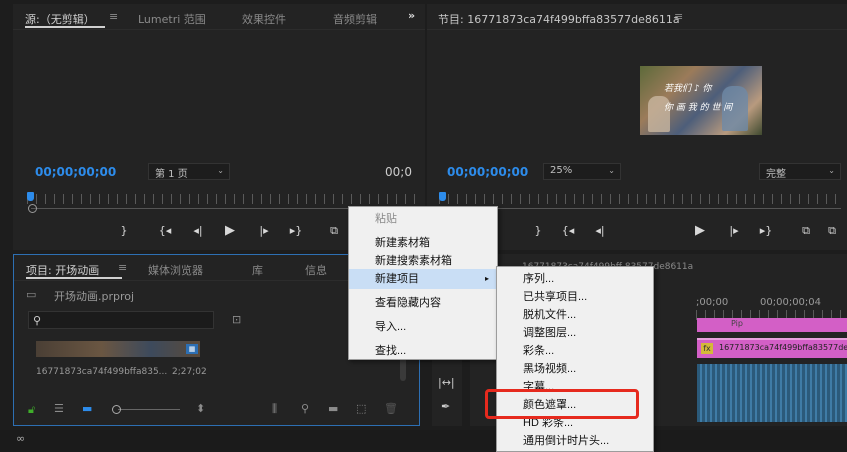 The image size is (847, 452). I want to click on expand-tabs-icon: », so click(411, 15).